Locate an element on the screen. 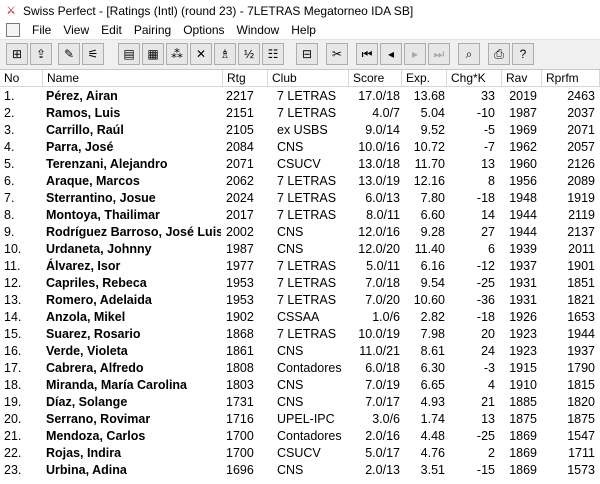 The image size is (600, 484). cell-rprfm: 1573 is located at coordinates (581, 470).